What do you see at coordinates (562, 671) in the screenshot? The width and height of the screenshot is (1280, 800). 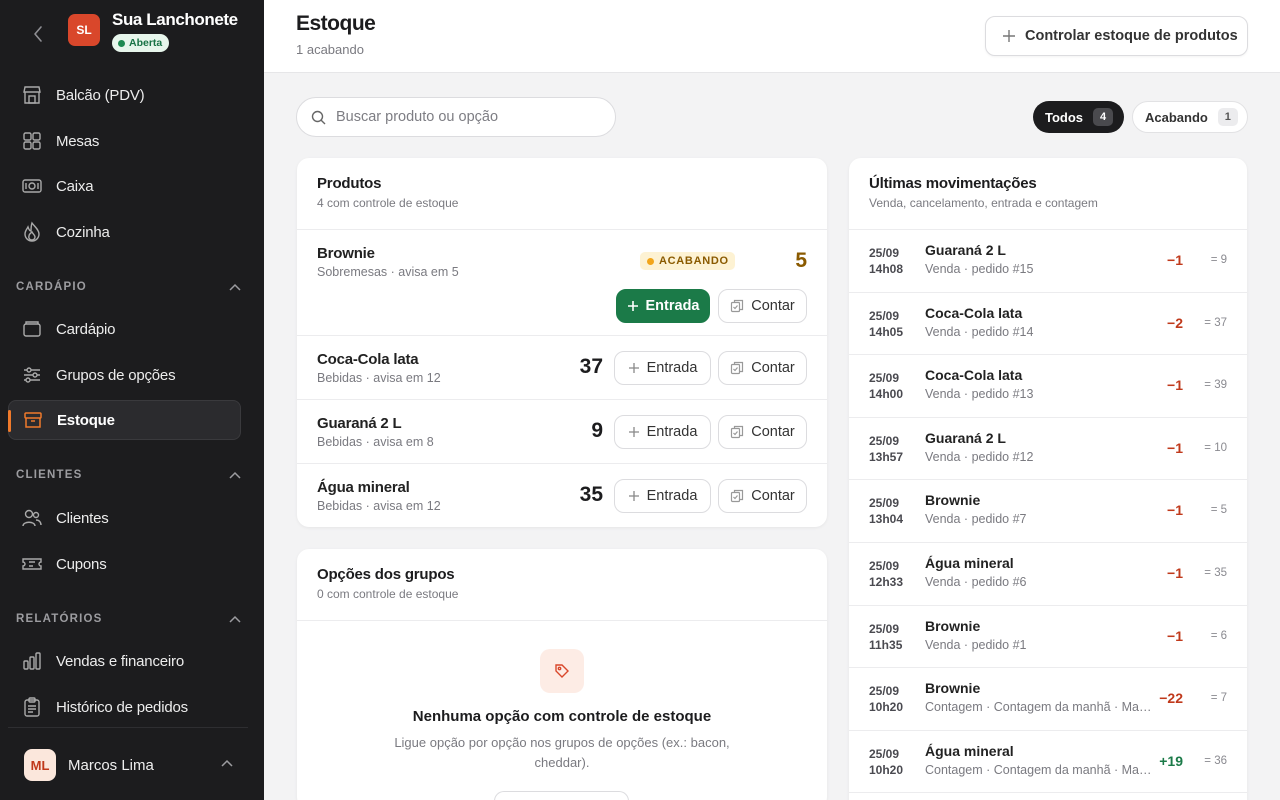 I see `tag-icon` at bounding box center [562, 671].